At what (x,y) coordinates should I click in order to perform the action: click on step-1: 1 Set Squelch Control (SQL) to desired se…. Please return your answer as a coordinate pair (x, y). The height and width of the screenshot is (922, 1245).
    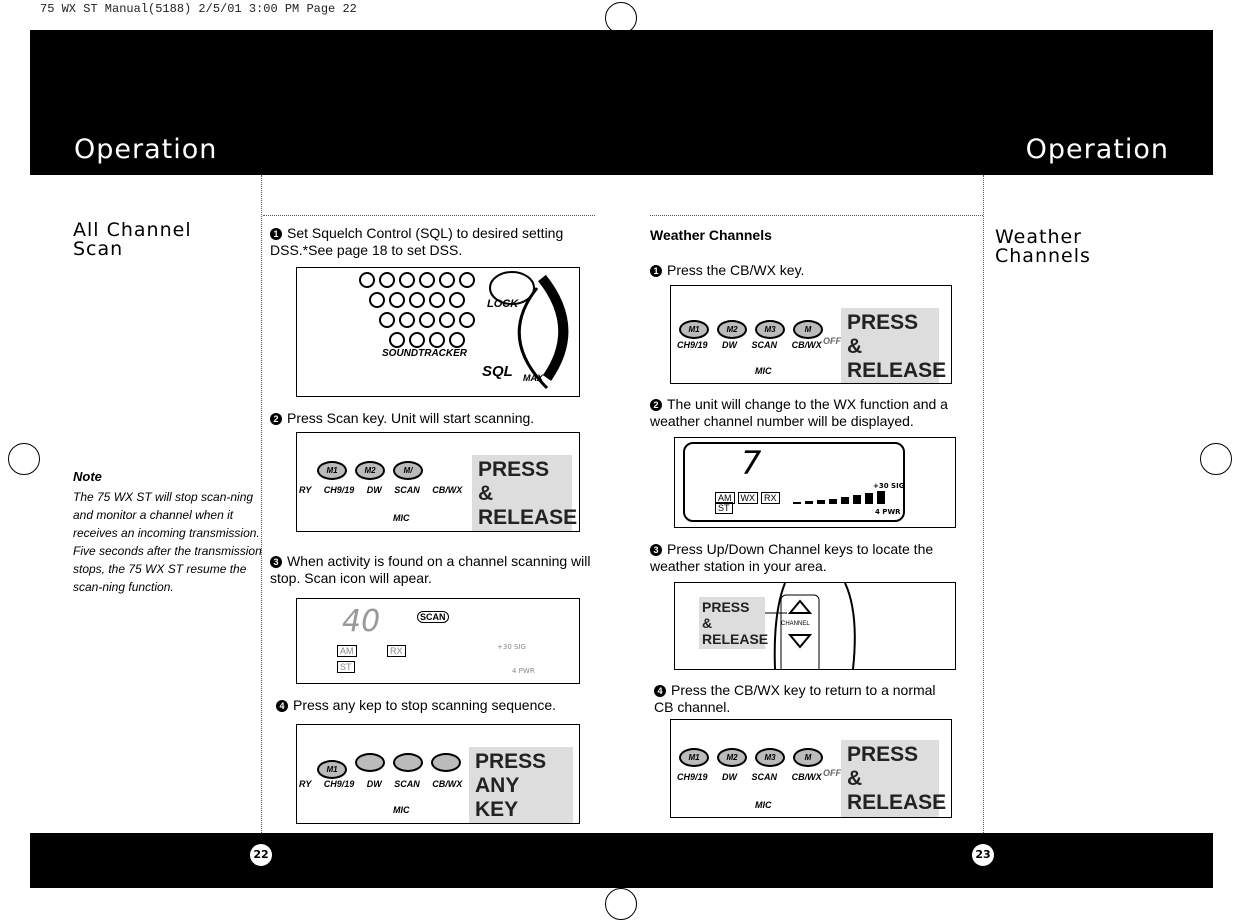
    Looking at the image, I should click on (417, 241).